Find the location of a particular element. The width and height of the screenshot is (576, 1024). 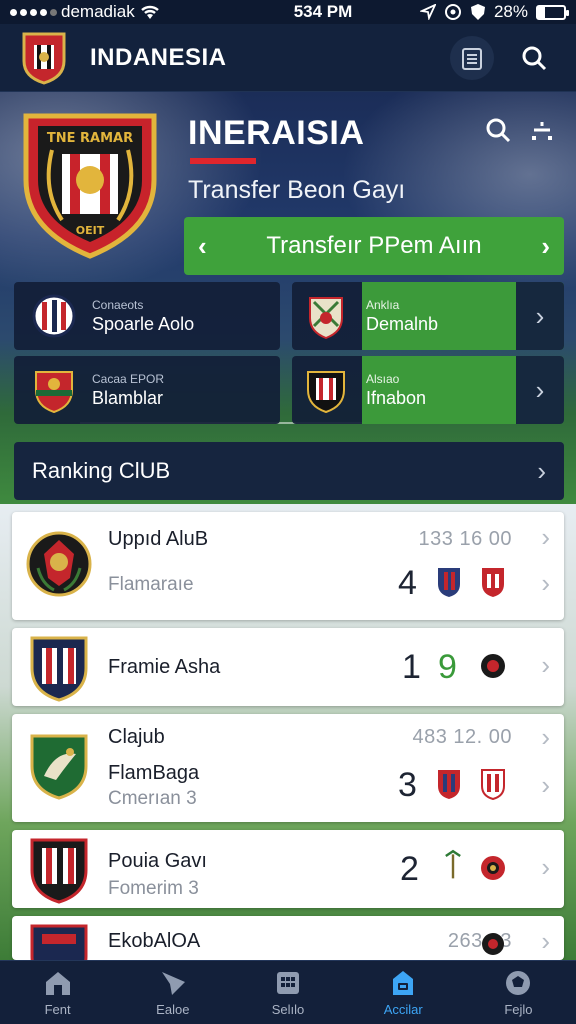

lock-icon is located at coordinates (403, 983).